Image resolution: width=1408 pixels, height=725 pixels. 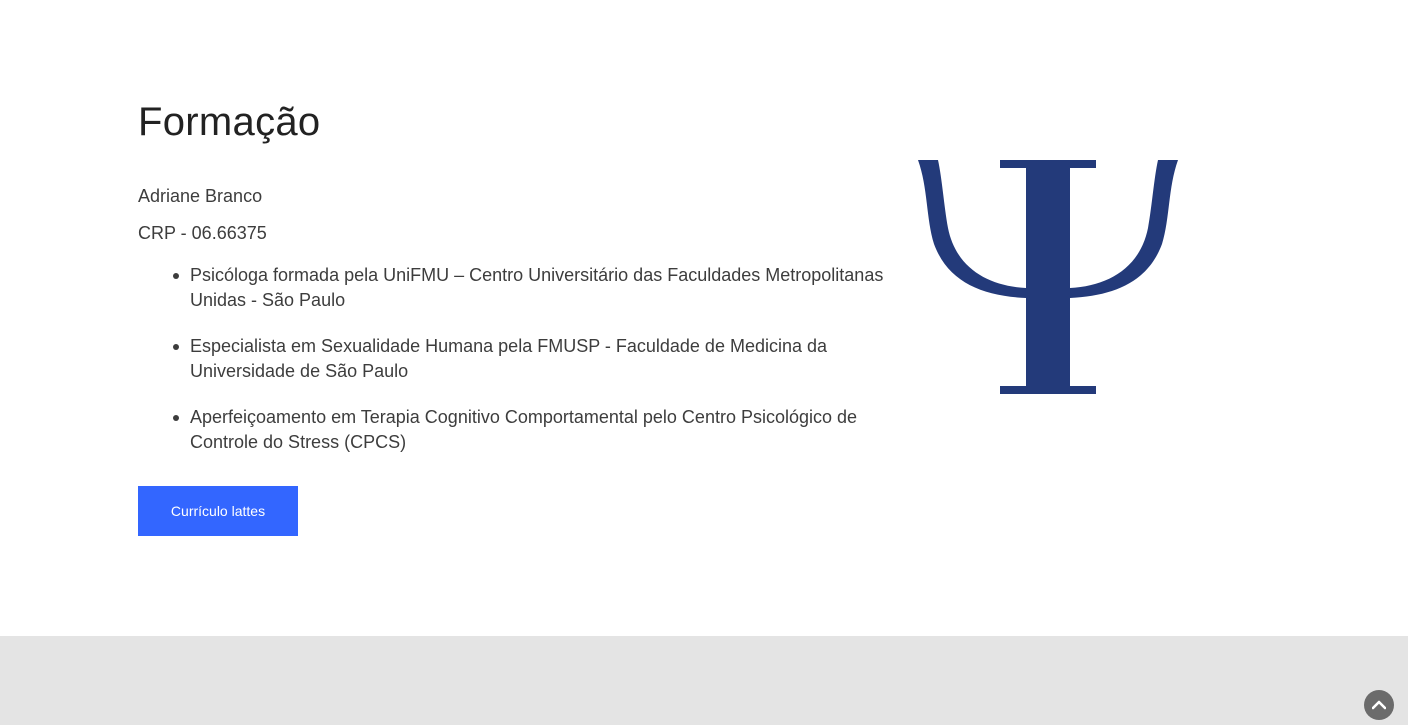 I want to click on footer-section, so click(x=704, y=680).